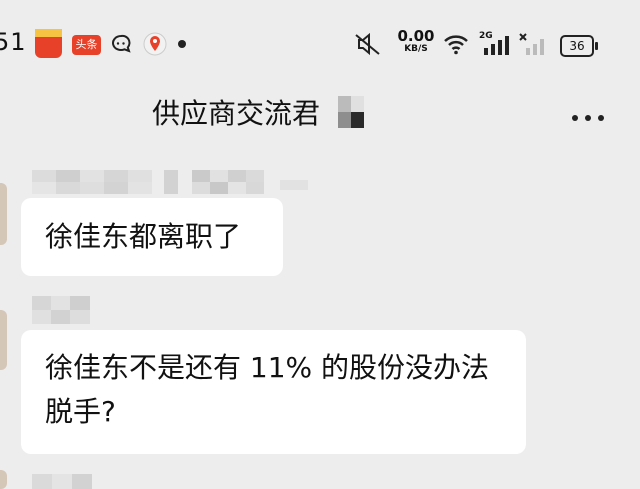 This screenshot has width=640, height=489. What do you see at coordinates (367, 44) in the screenshot?
I see `mute-icon` at bounding box center [367, 44].